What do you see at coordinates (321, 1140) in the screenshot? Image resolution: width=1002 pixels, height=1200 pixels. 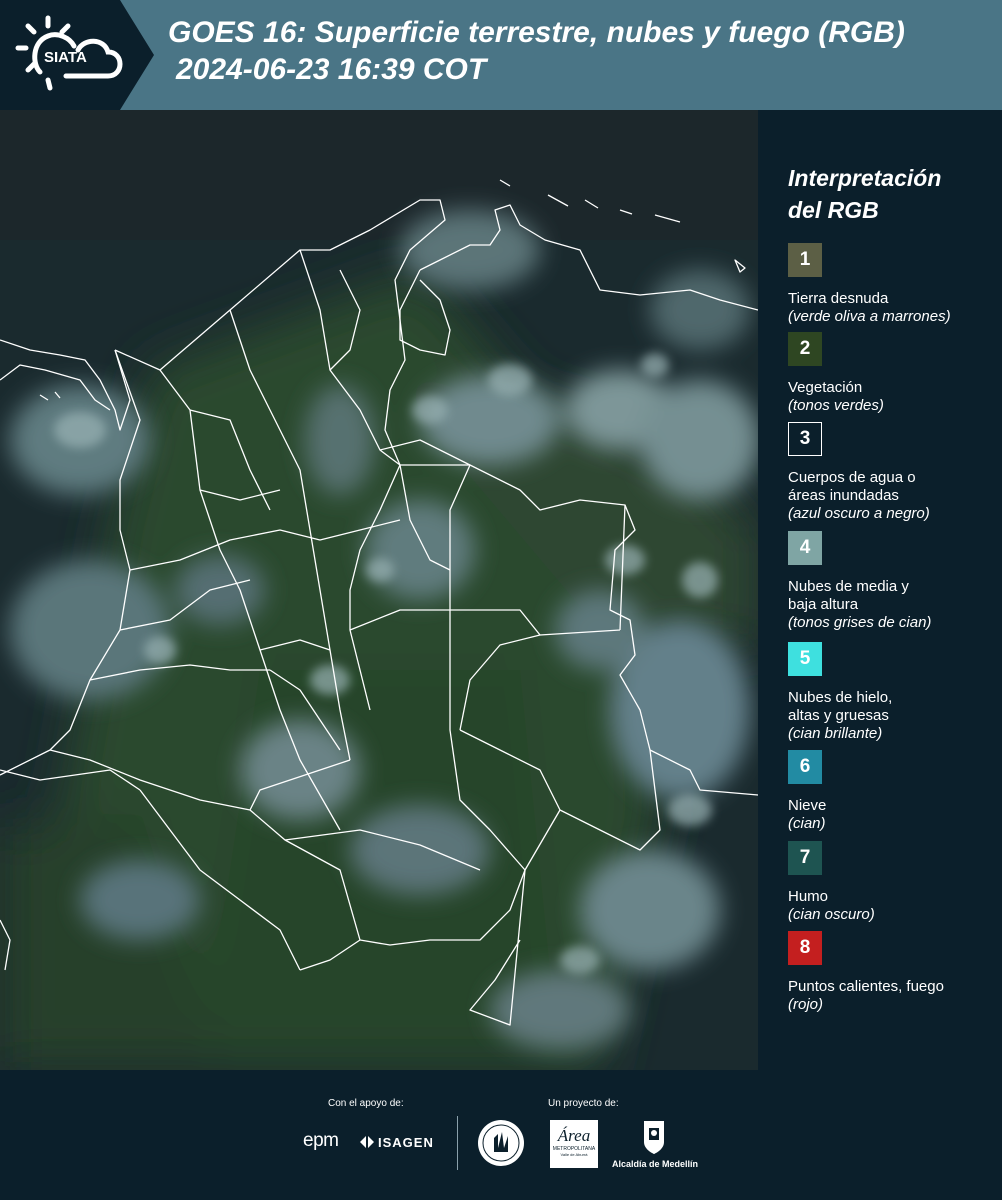 I see `epm-logo: epm` at bounding box center [321, 1140].